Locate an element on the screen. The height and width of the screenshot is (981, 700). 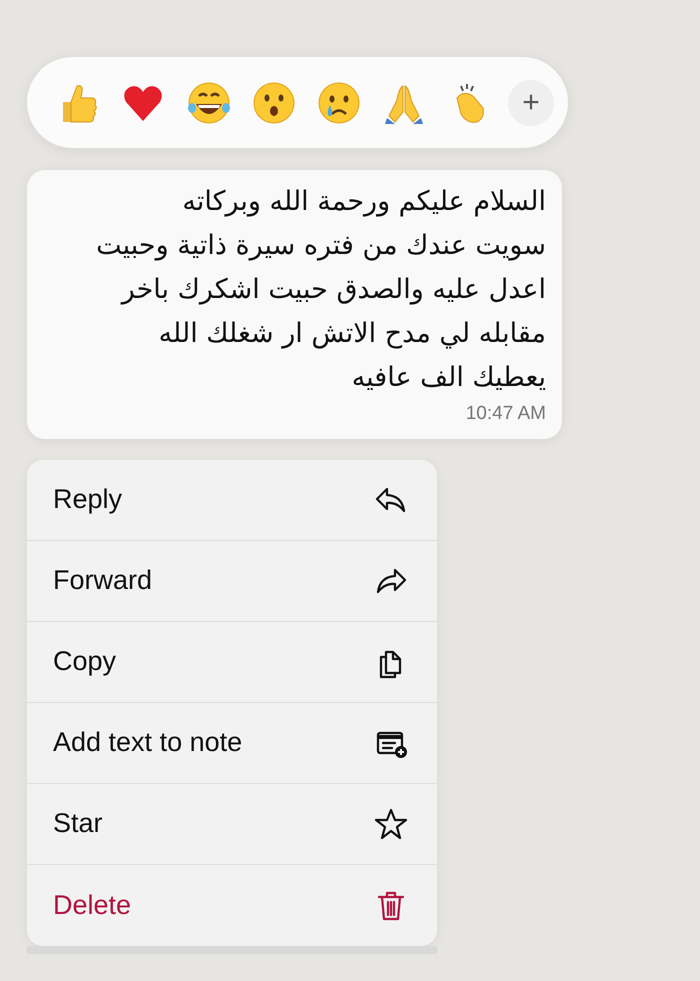
menu-item: Forward is located at coordinates (232, 581).